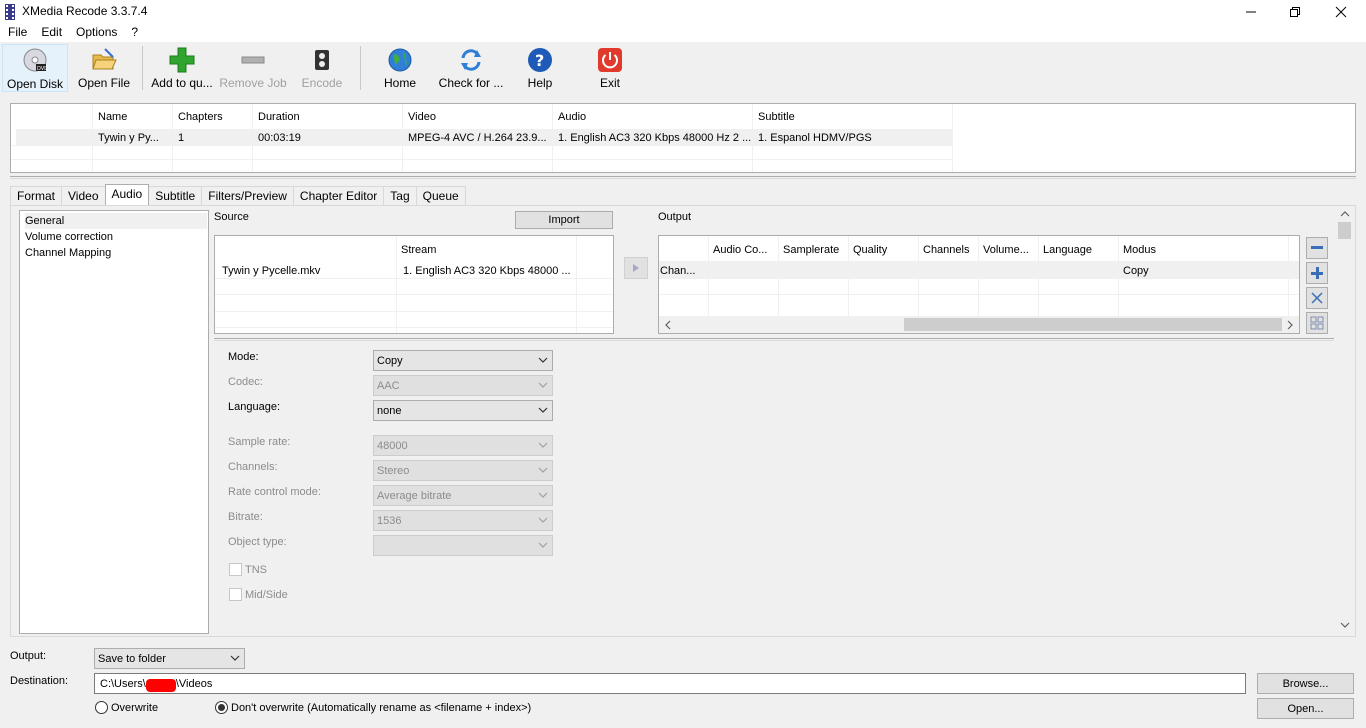  What do you see at coordinates (1341, 12) in the screenshot?
I see `close-button` at bounding box center [1341, 12].